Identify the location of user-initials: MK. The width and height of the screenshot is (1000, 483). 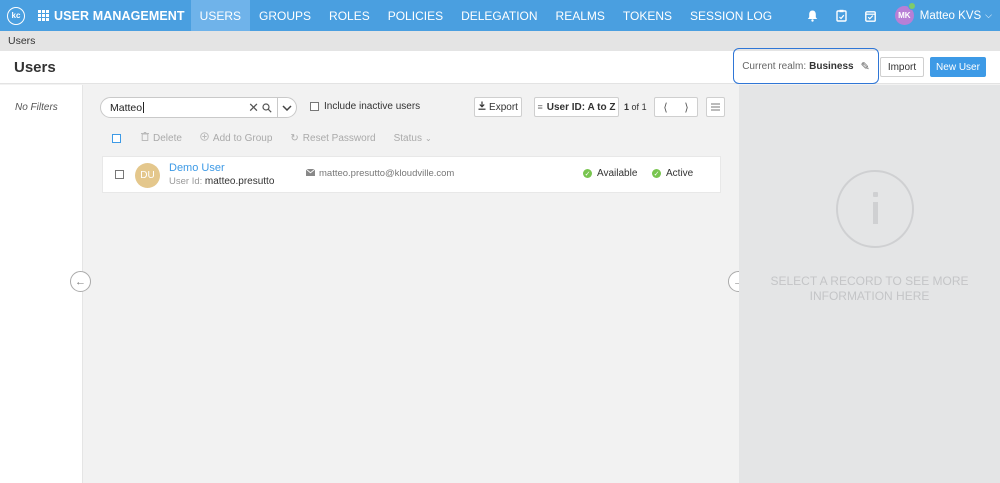
(904, 15).